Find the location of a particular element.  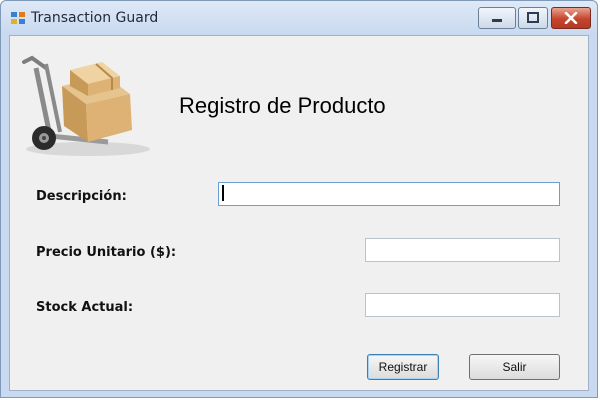

description-input is located at coordinates (389, 194).